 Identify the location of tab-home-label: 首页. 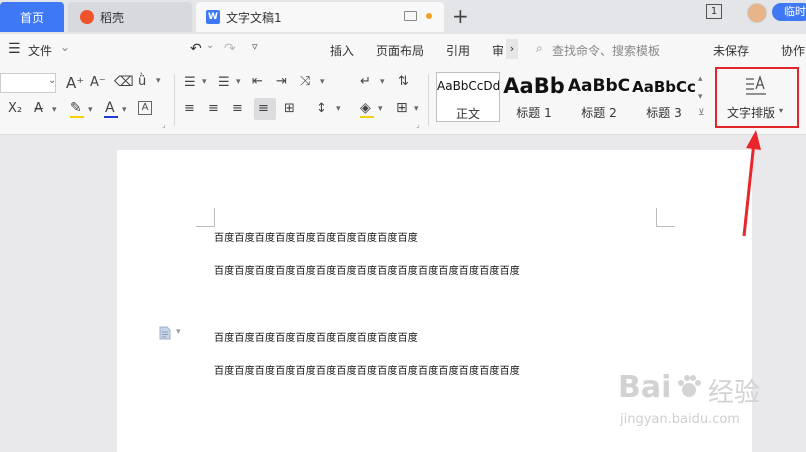
(31, 17).